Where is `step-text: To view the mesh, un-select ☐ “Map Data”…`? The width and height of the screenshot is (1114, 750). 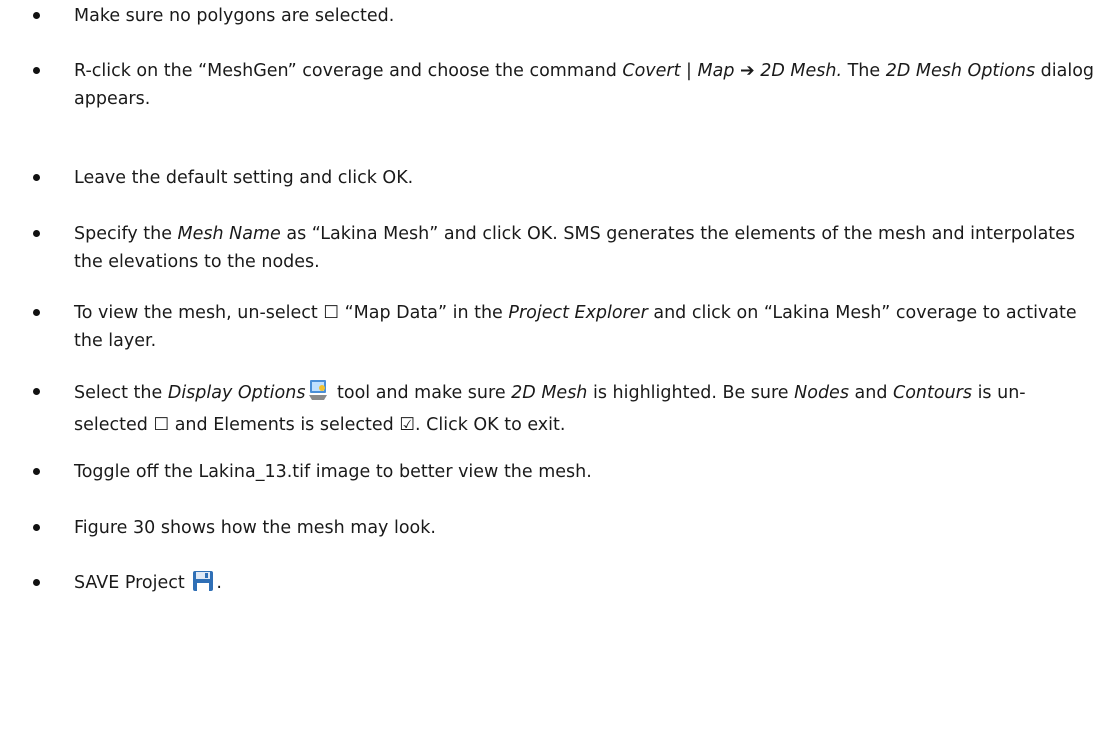 step-text: To view the mesh, un-select ☐ “Map Data”… is located at coordinates (586, 327).